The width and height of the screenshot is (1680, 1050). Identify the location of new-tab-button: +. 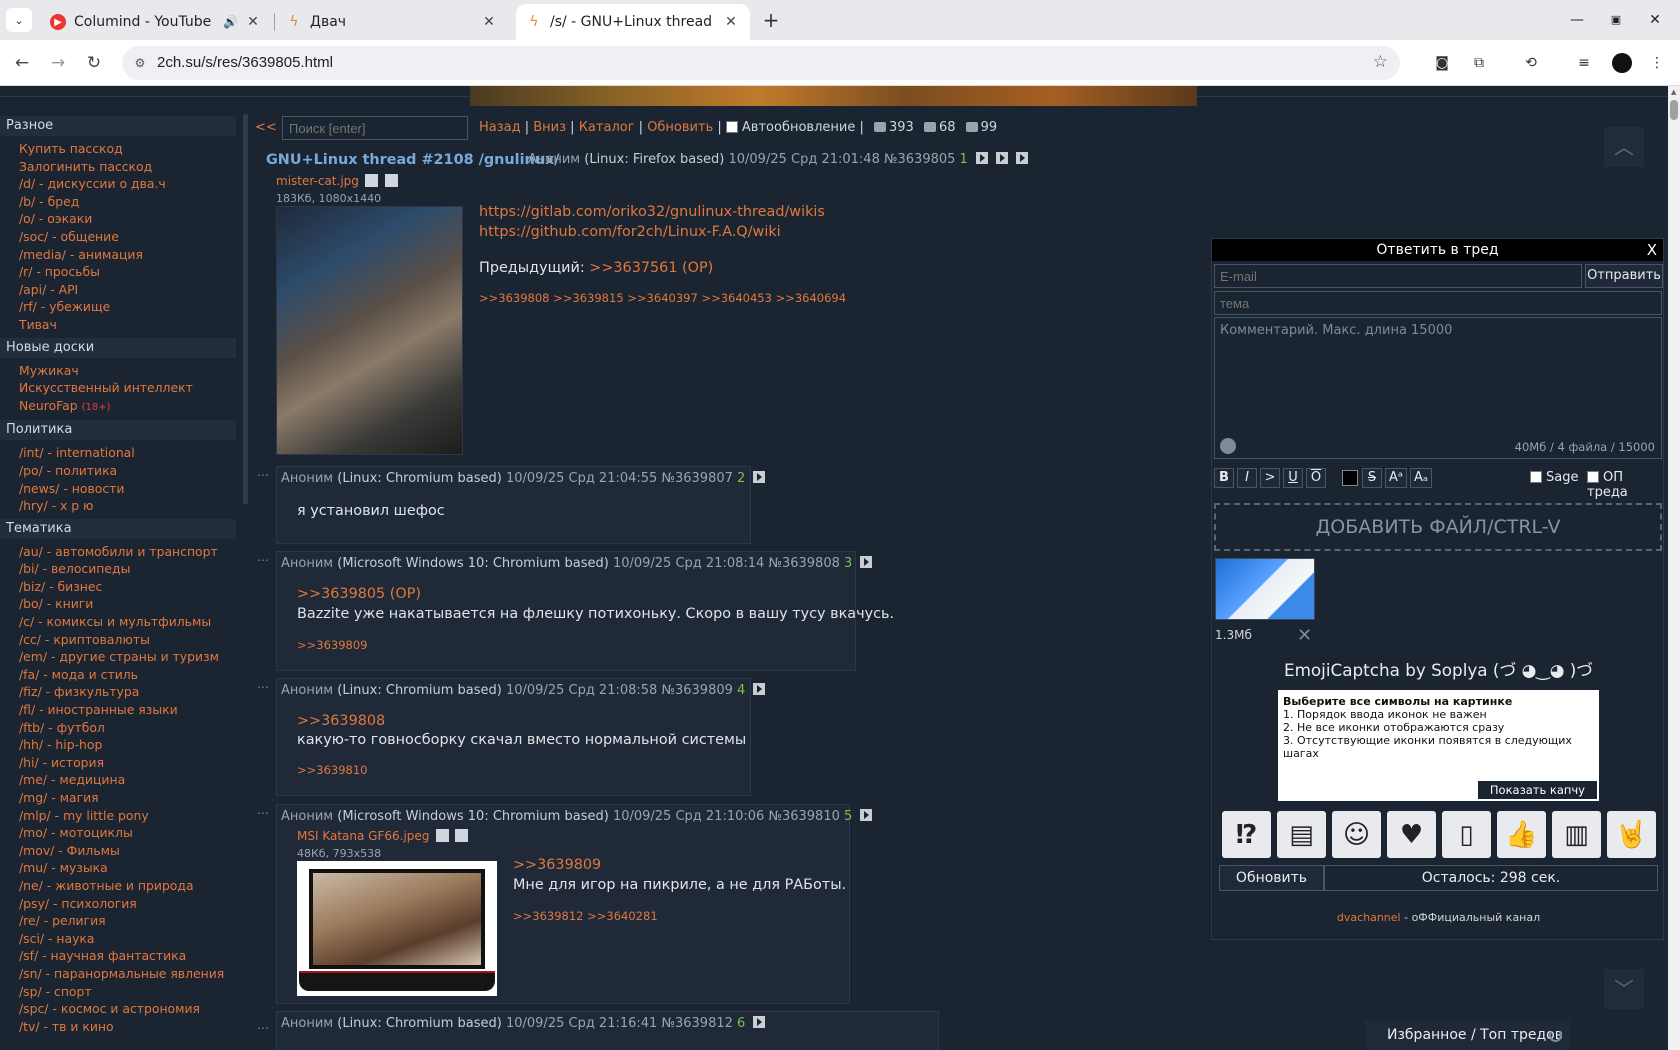
(771, 20).